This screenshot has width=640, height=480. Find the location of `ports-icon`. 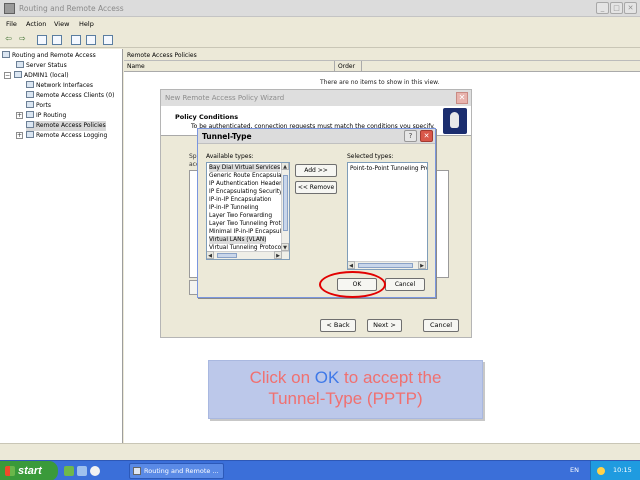

ports-icon is located at coordinates (30, 104).